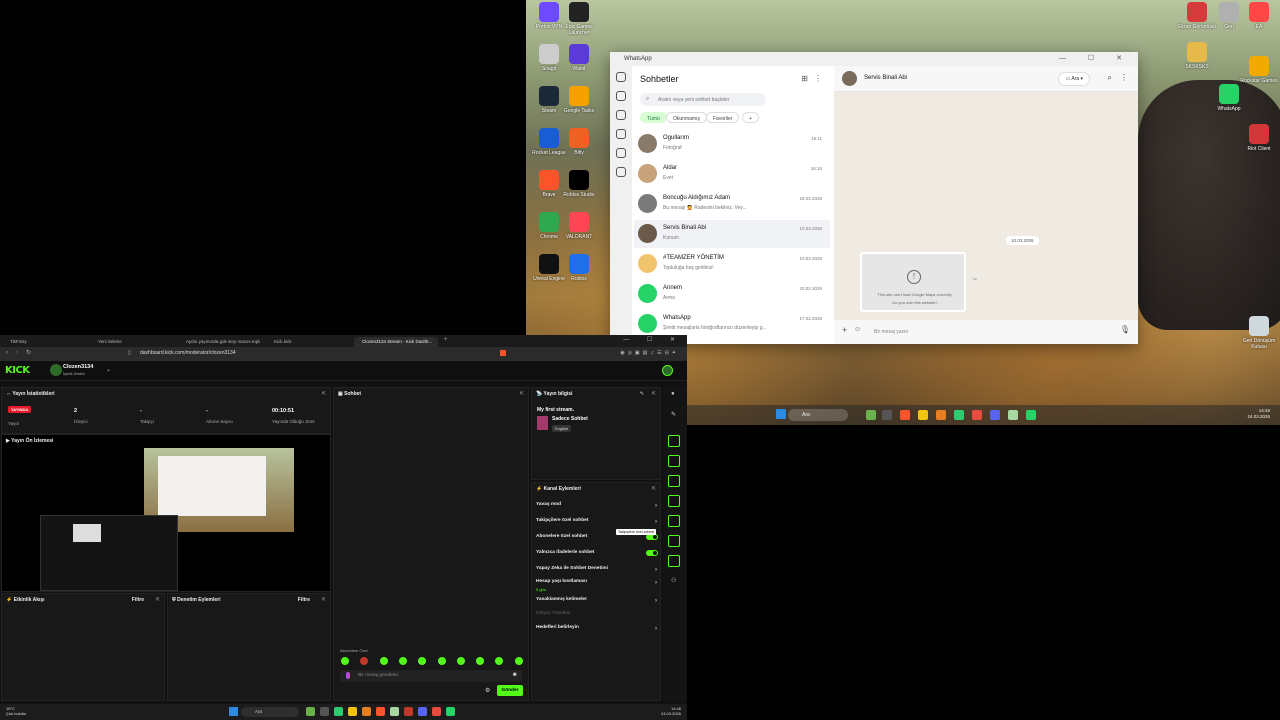  Describe the element at coordinates (487, 690) in the screenshot. I see `settings-icon: ⚙` at that location.